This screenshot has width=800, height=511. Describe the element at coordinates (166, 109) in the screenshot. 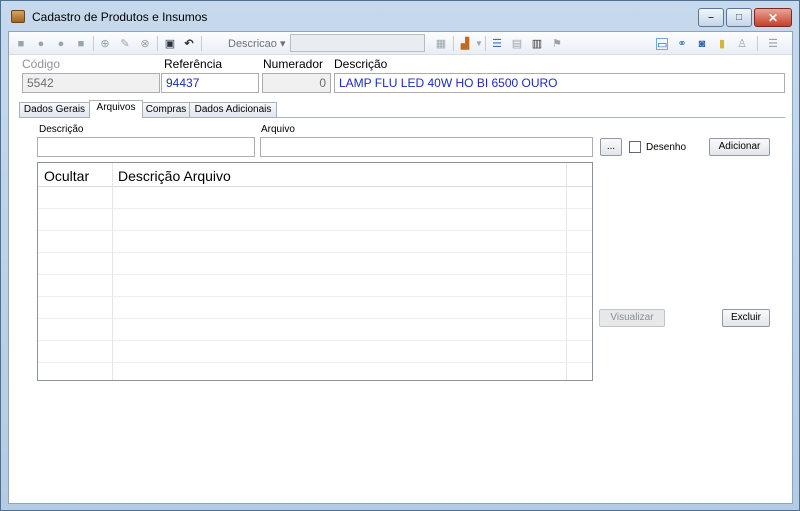

I see `tab-compras: Compras` at that location.